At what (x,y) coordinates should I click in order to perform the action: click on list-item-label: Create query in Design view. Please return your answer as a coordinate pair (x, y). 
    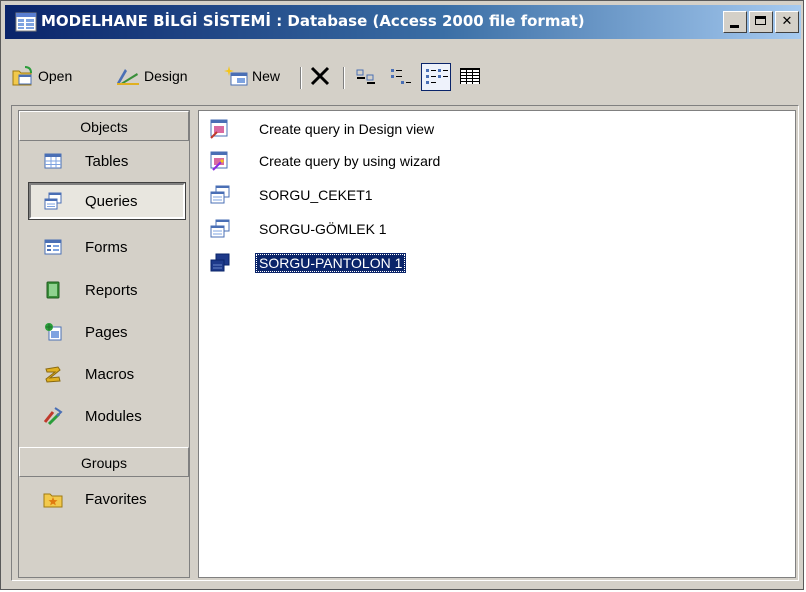
    Looking at the image, I should click on (347, 129).